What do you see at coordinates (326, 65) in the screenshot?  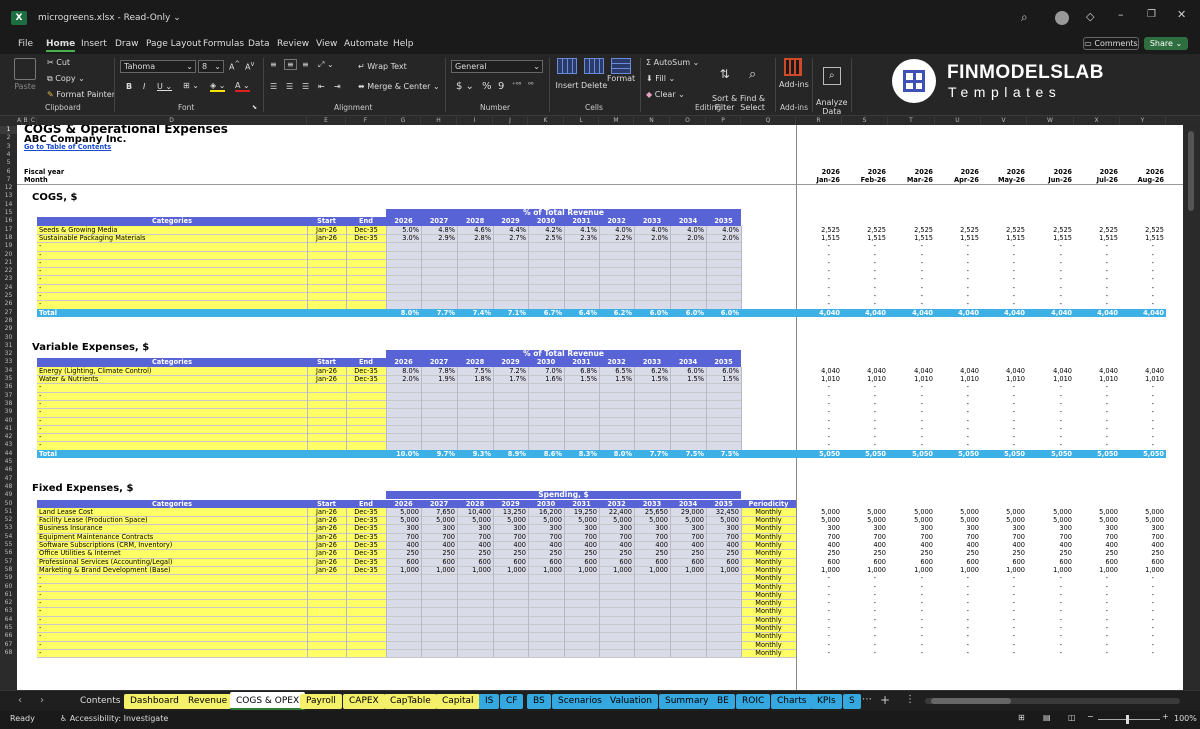 I see `orientation-icon: ⤢ ⌄` at bounding box center [326, 65].